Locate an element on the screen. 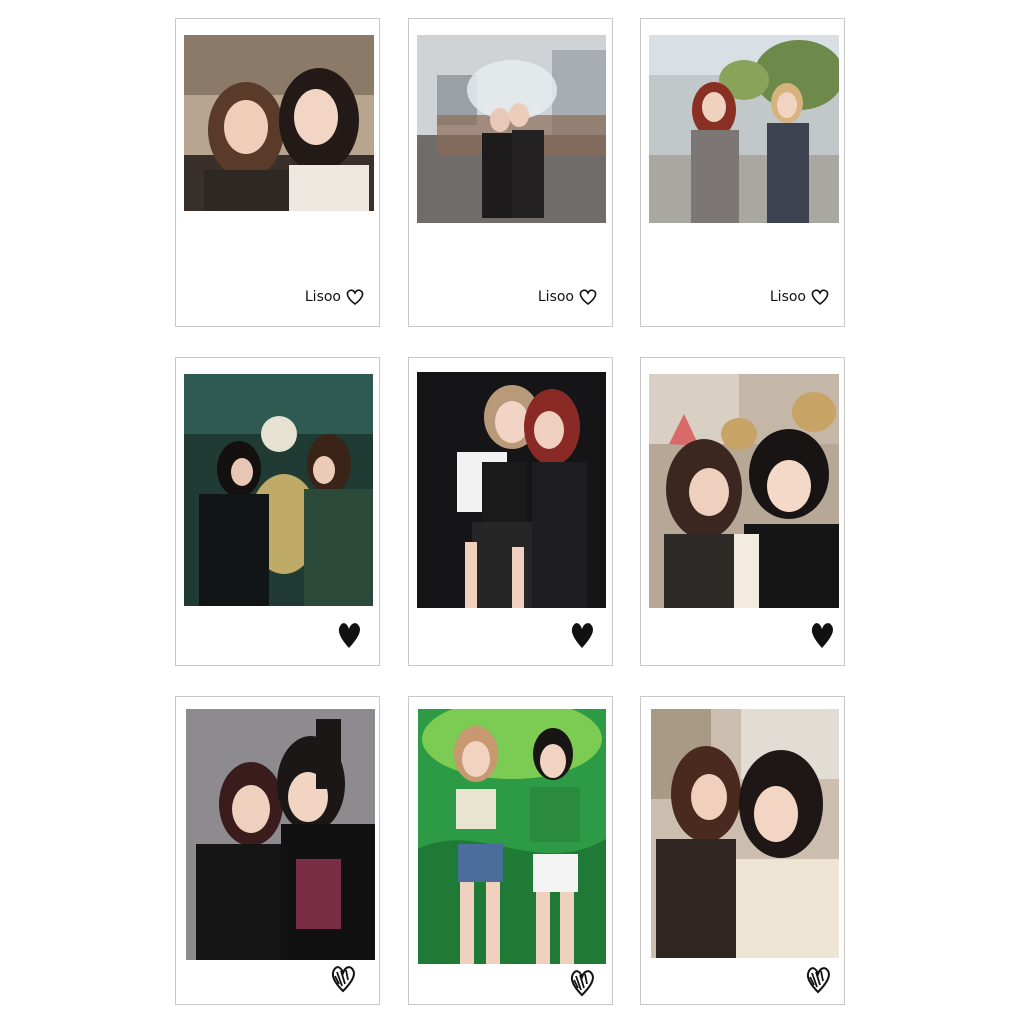 Image resolution: width=1024 pixels, height=1024 pixels. polaroid-card-1: Lisoo is located at coordinates (277, 172).